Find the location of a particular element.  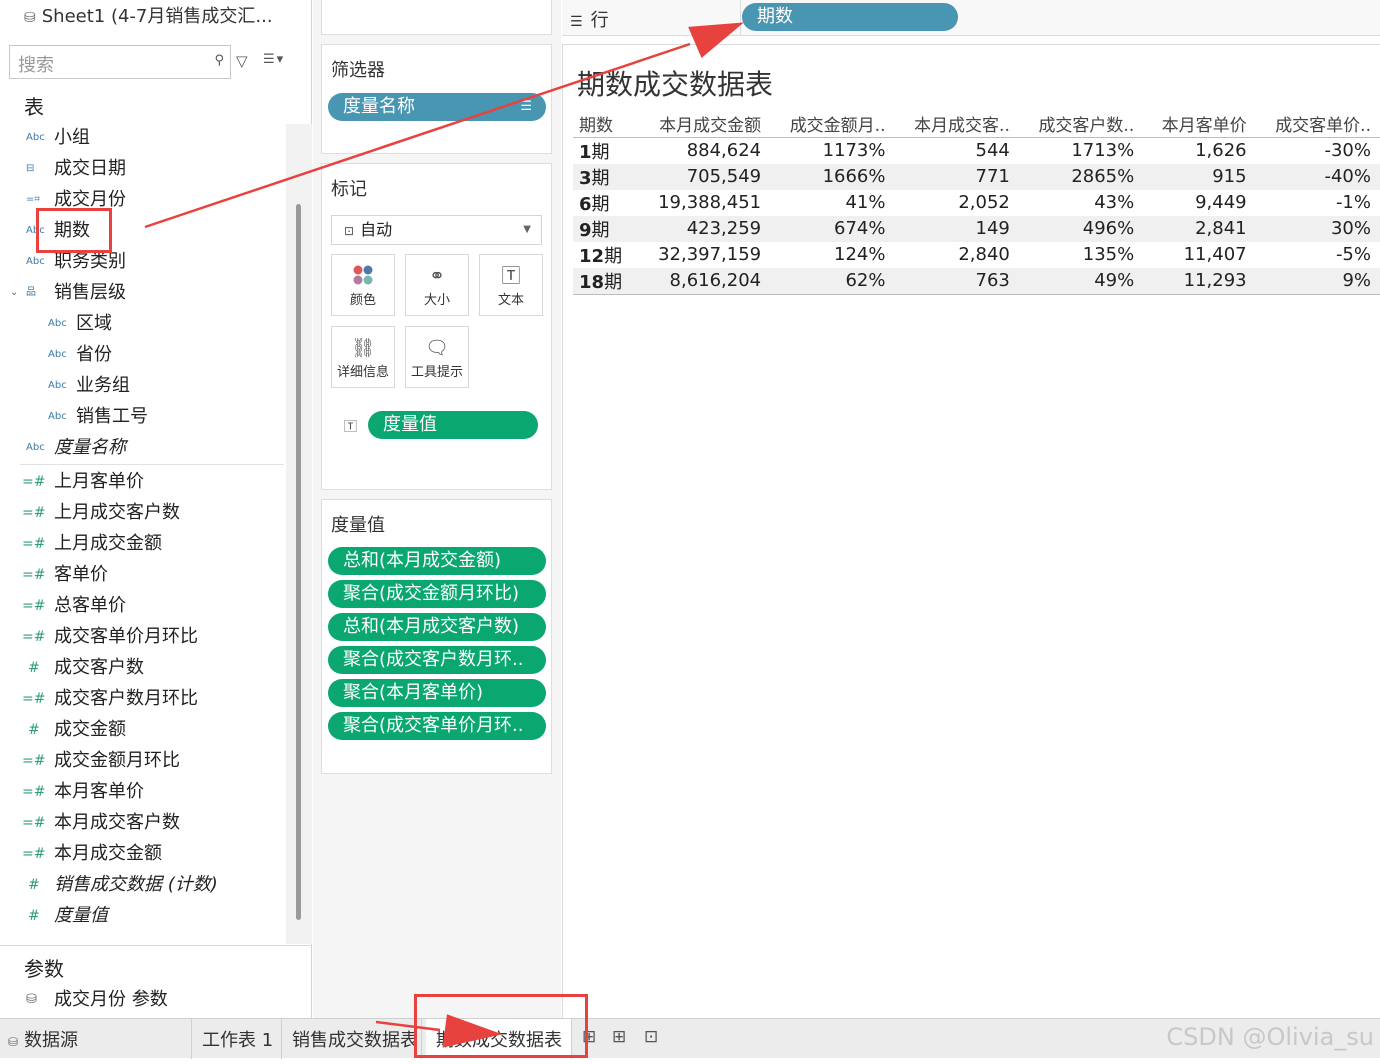

tab-label: 销售成交数据表 is located at coordinates (355, 1040).